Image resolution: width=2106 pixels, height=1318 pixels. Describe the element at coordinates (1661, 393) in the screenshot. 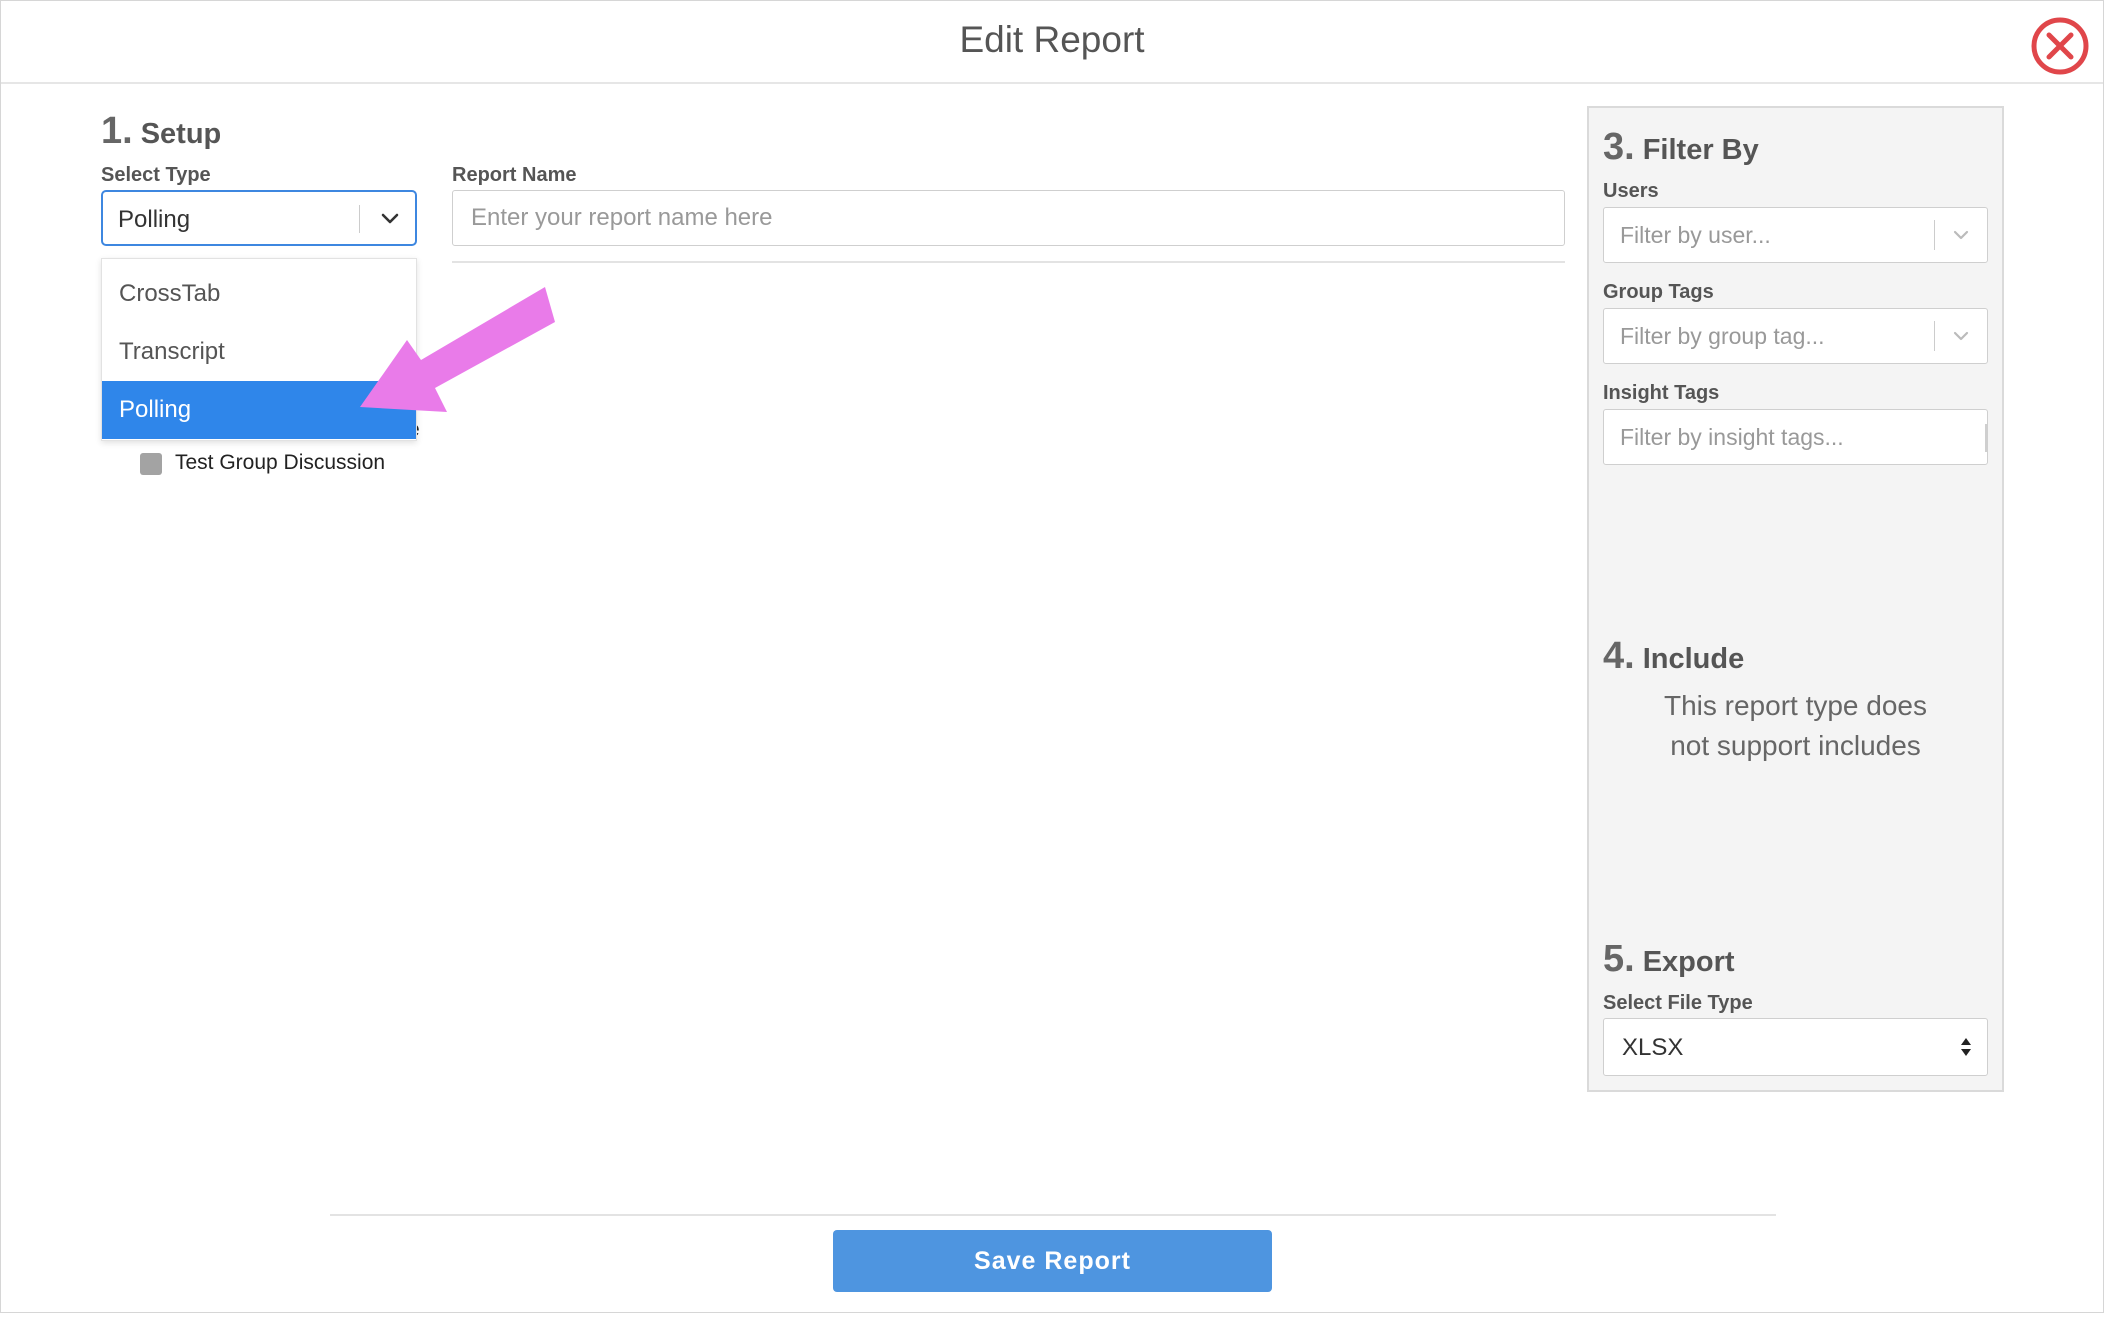

I see `insight-tags-label: Insight Tags` at that location.